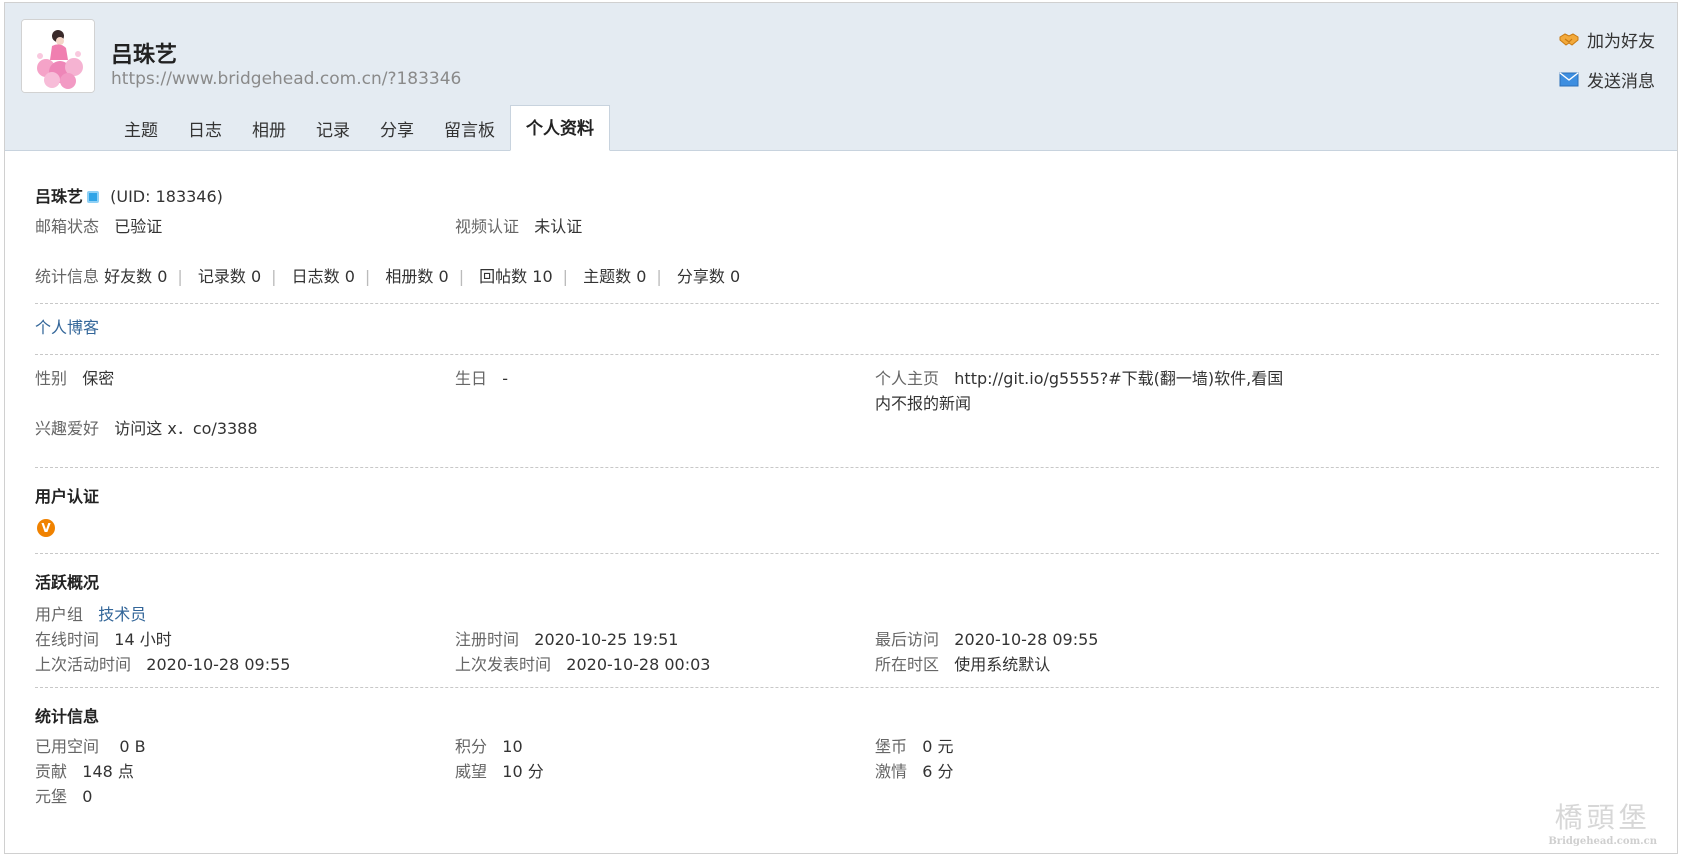  What do you see at coordinates (1569, 39) in the screenshot?
I see `handshake-icon` at bounding box center [1569, 39].